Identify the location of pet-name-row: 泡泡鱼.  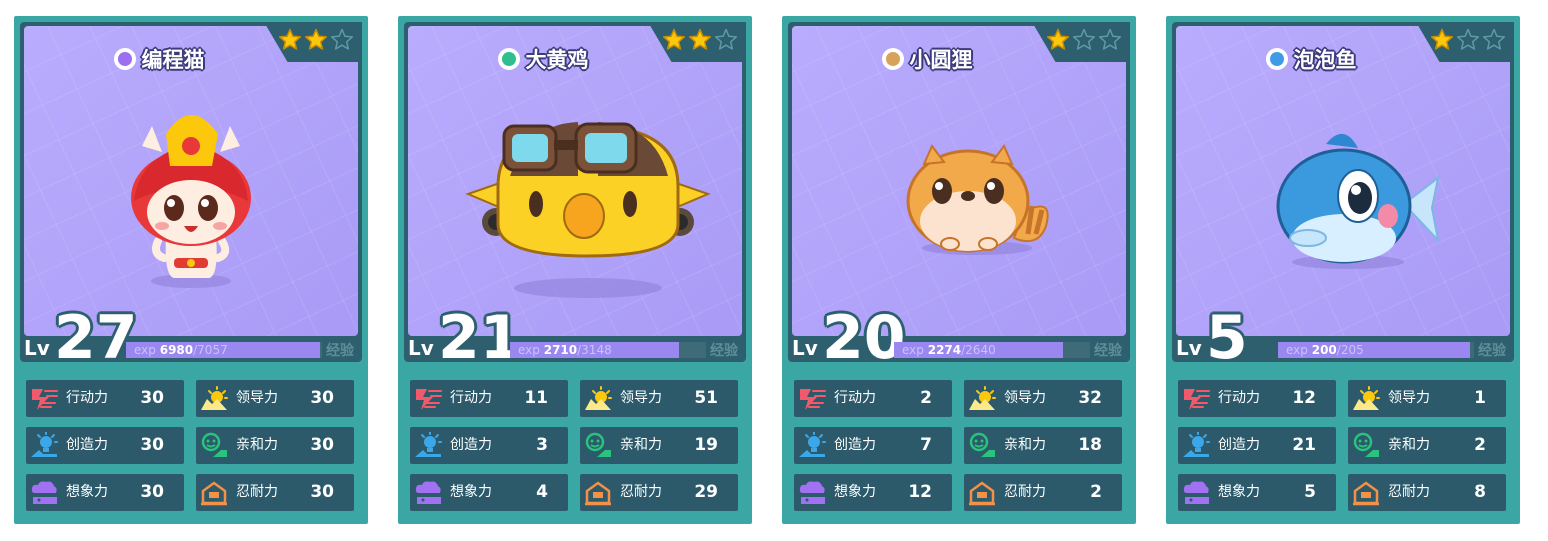
(1311, 59).